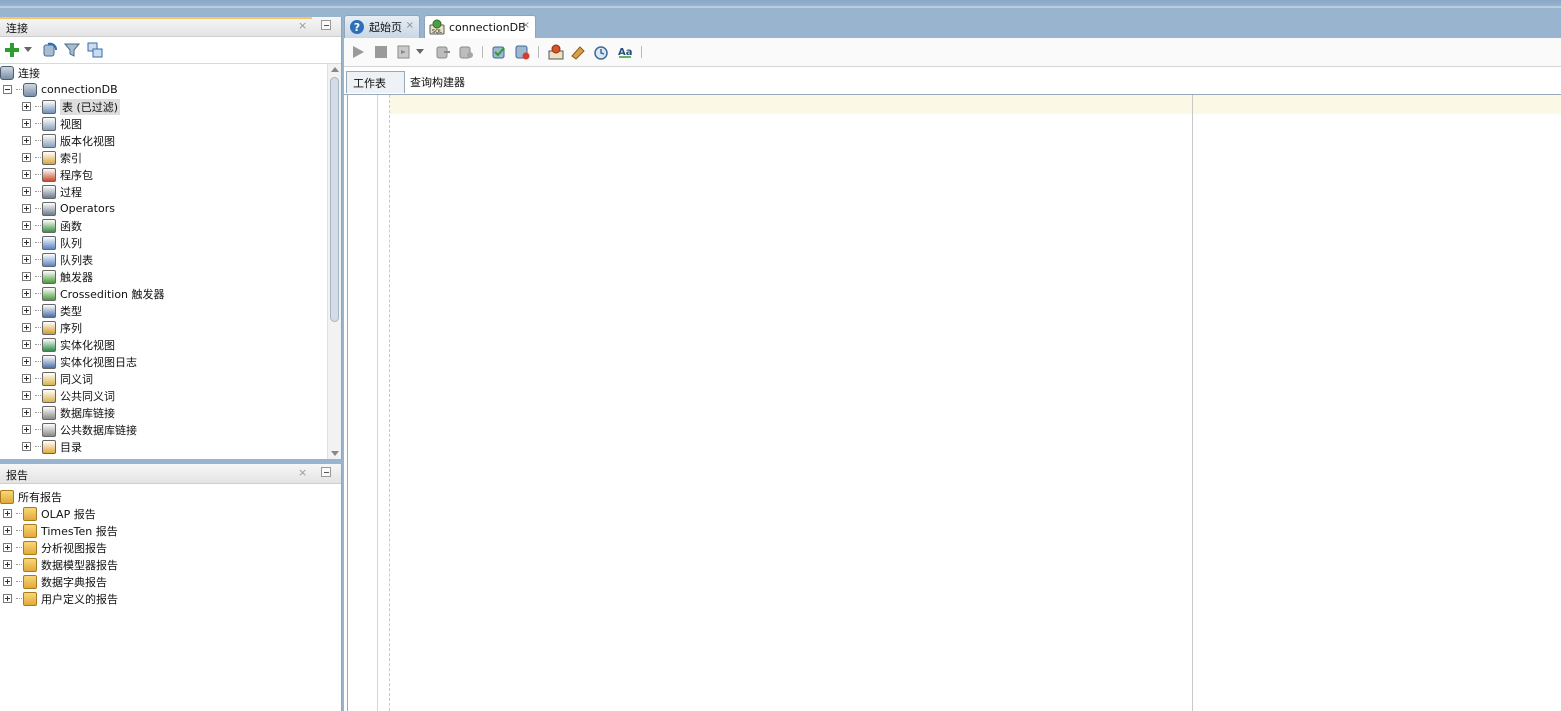 This screenshot has height=711, width=1561. What do you see at coordinates (79, 429) in the screenshot?
I see `tree-item: 公共数据库链接` at bounding box center [79, 429].